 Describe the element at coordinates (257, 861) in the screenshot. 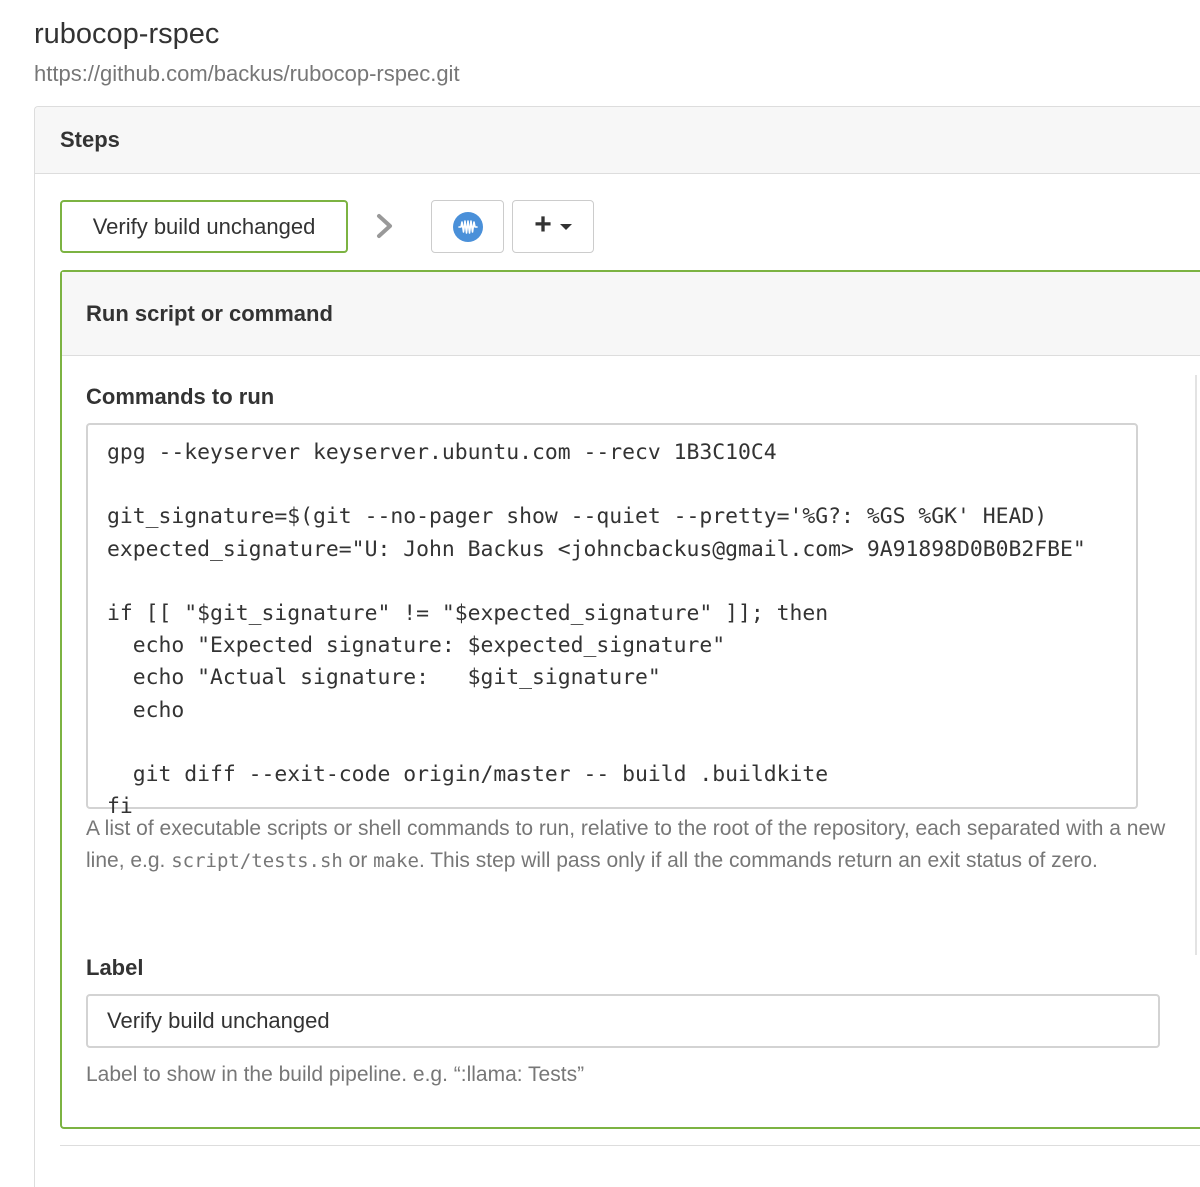

I see `commands-help-code-example: script/tests.sh` at that location.